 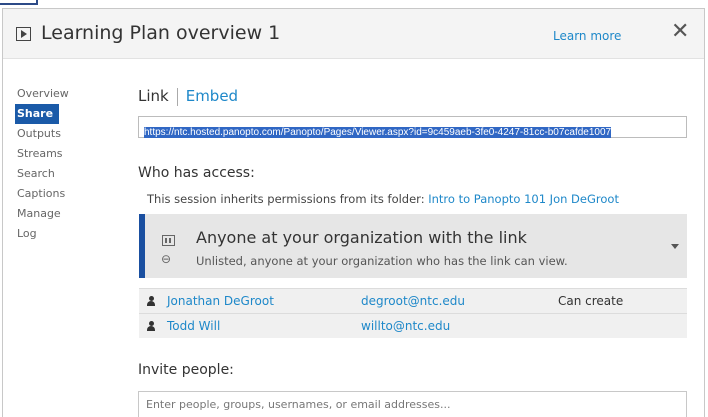 What do you see at coordinates (412, 404) in the screenshot?
I see `invite-people-input` at bounding box center [412, 404].